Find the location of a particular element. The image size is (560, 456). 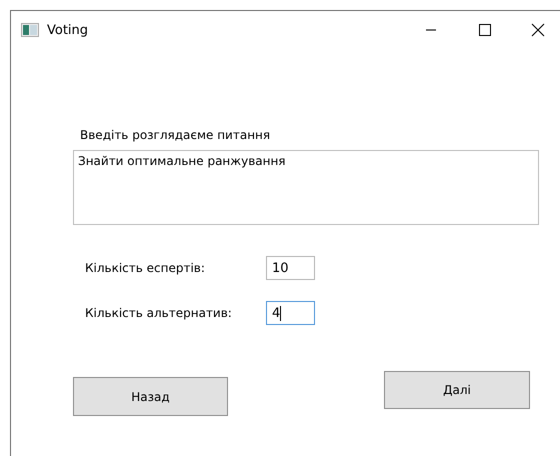

question-label: Введіть розглядаєме питання is located at coordinates (176, 136).